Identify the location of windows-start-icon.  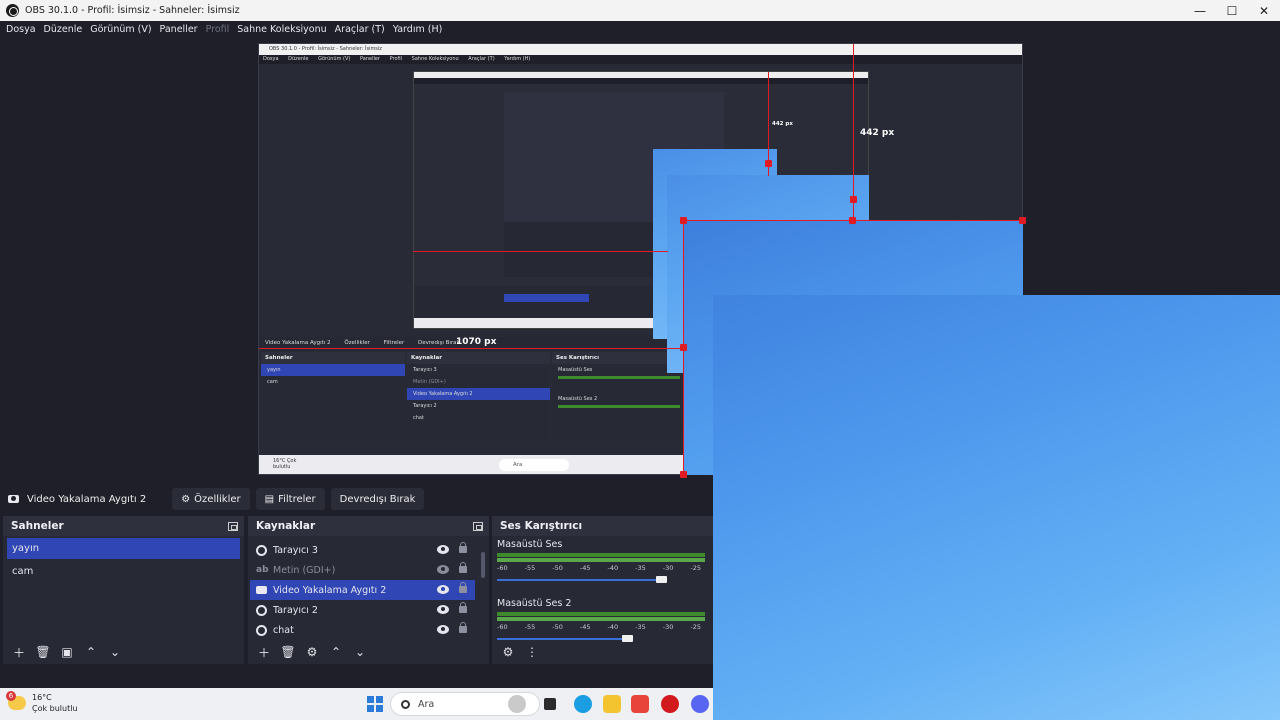
(375, 704).